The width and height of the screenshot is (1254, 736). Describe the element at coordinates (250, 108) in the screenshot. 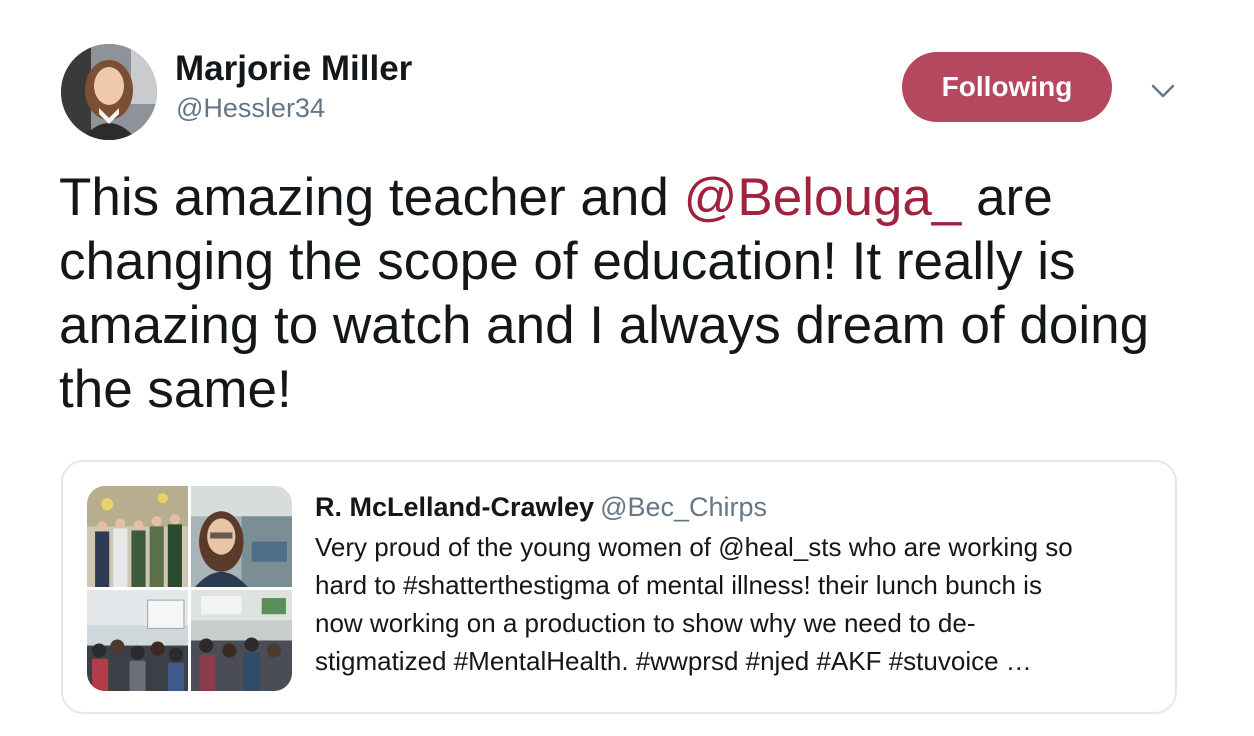

I see `author-handle: @Hessler34` at that location.